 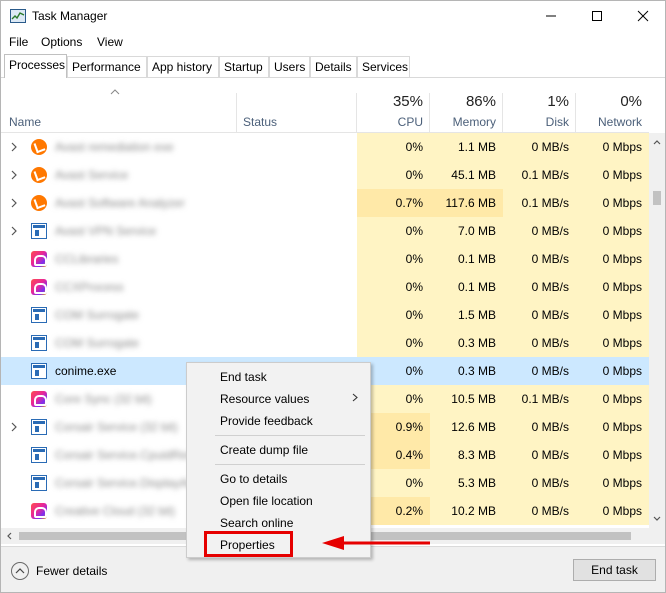 What do you see at coordinates (253, 479) in the screenshot?
I see `menu-go-to-details: Go to details` at bounding box center [253, 479].